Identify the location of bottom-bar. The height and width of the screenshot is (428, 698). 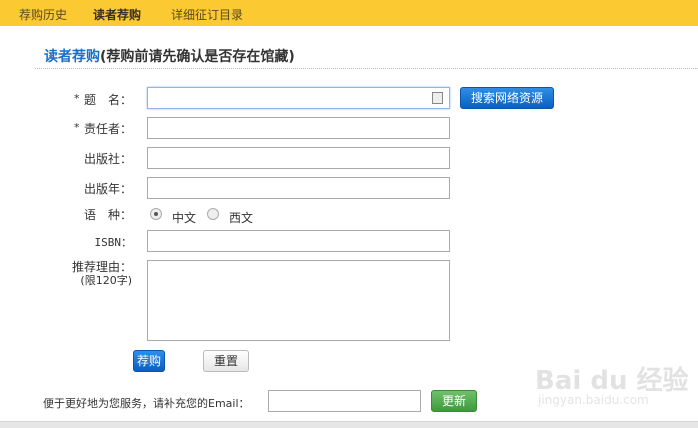
(349, 424).